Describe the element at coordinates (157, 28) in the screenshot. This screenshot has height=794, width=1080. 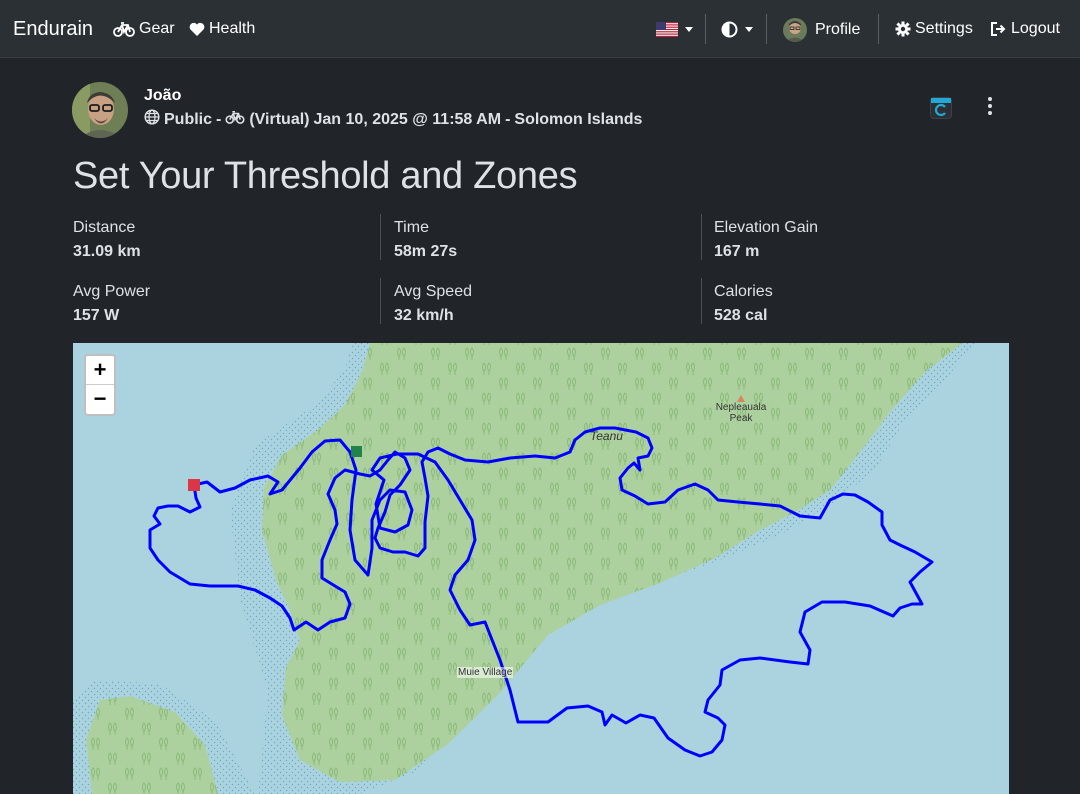
I see `nav-gear-label: Gear` at that location.